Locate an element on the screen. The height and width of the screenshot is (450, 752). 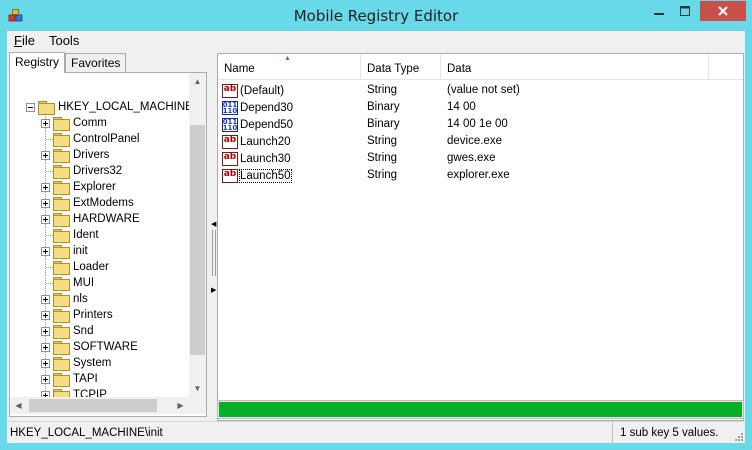
value-data-cell: gwes.exe is located at coordinates (471, 158).